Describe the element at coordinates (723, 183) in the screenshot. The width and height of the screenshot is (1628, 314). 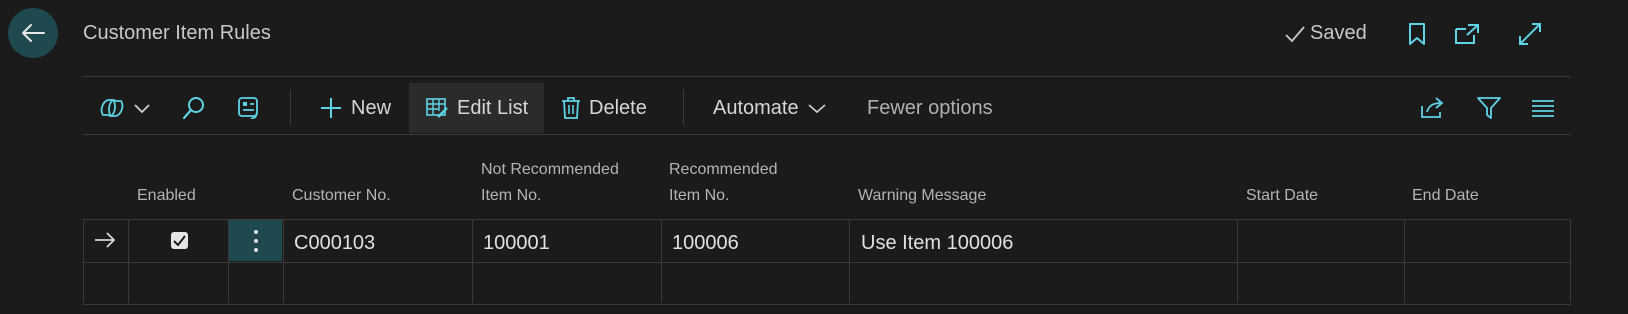
I see `column-header-recommended-item-no: Recommended Item No.` at that location.